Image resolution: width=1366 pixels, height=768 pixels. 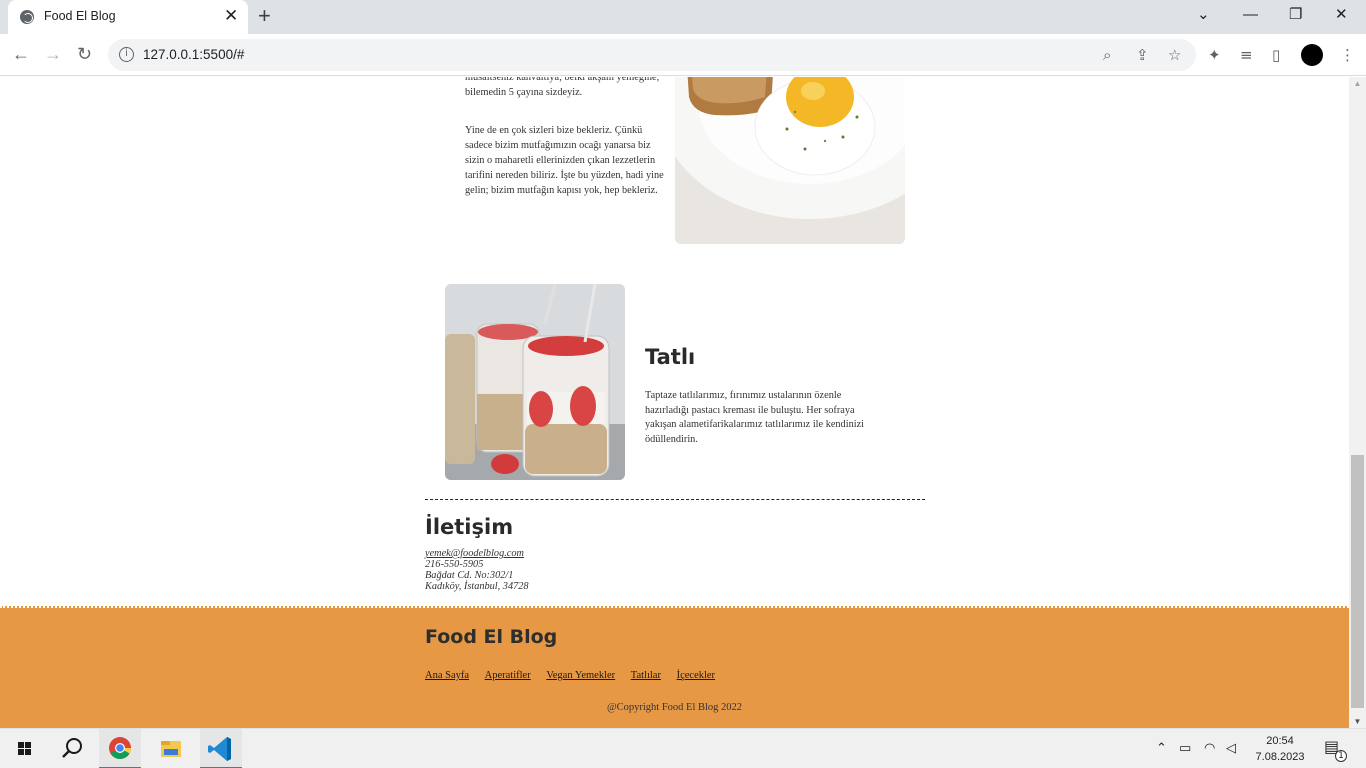 What do you see at coordinates (1341, 756) in the screenshot?
I see `notification-count-badge: 1` at bounding box center [1341, 756].